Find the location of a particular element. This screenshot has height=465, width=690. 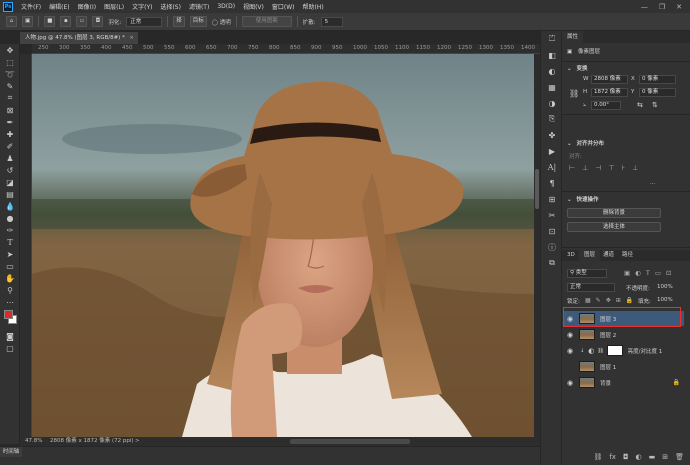

align-left-icon: ⊢ is located at coordinates (572, 168).